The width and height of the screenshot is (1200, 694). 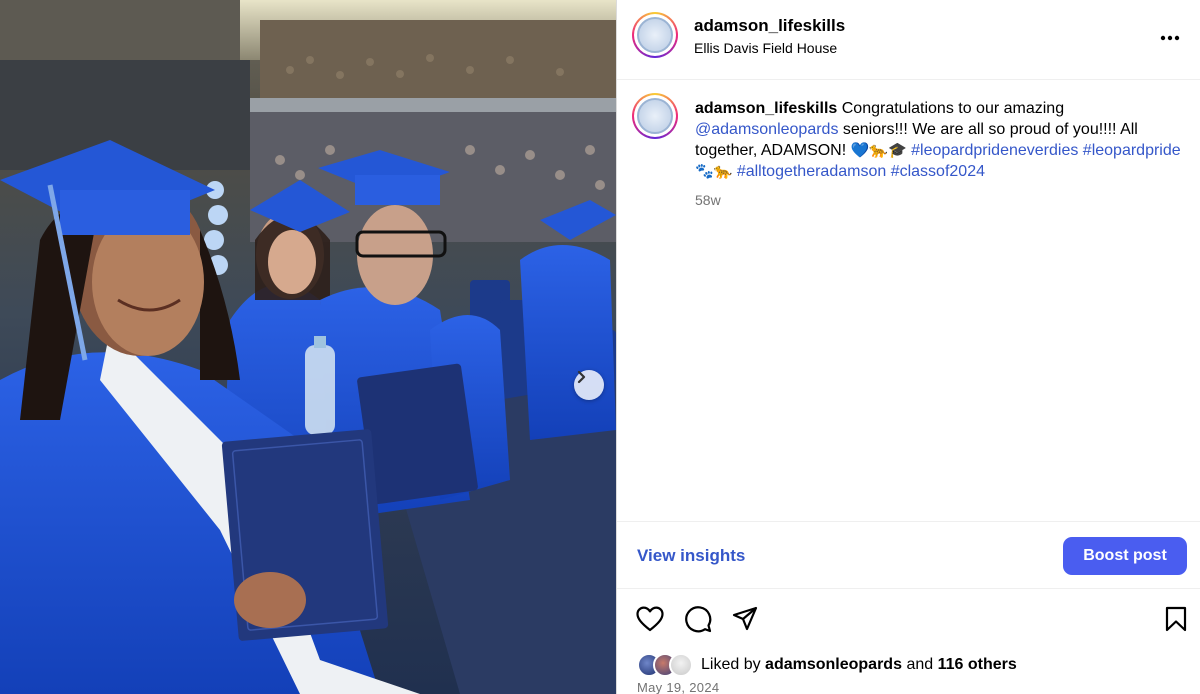 What do you see at coordinates (678, 687) in the screenshot?
I see `post-date: May 19, 2024` at bounding box center [678, 687].